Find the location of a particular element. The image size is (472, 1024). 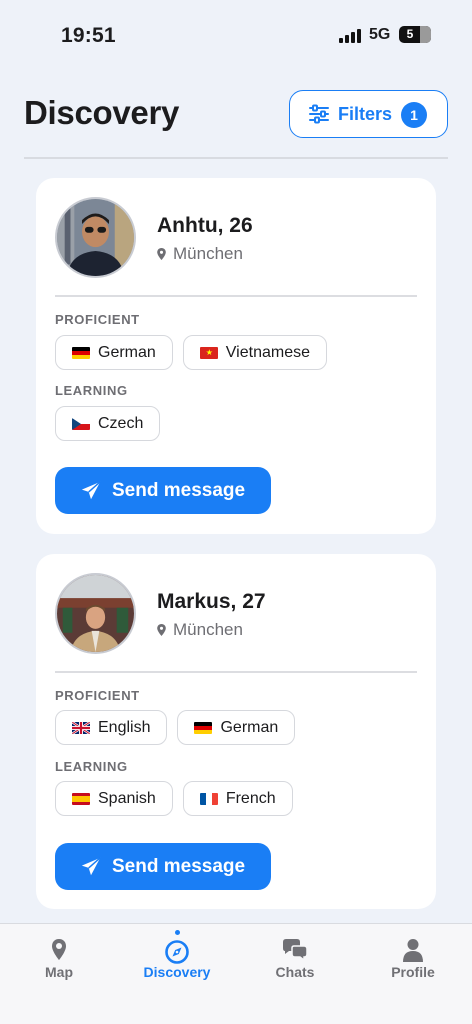

language-chip: French is located at coordinates (237, 798).